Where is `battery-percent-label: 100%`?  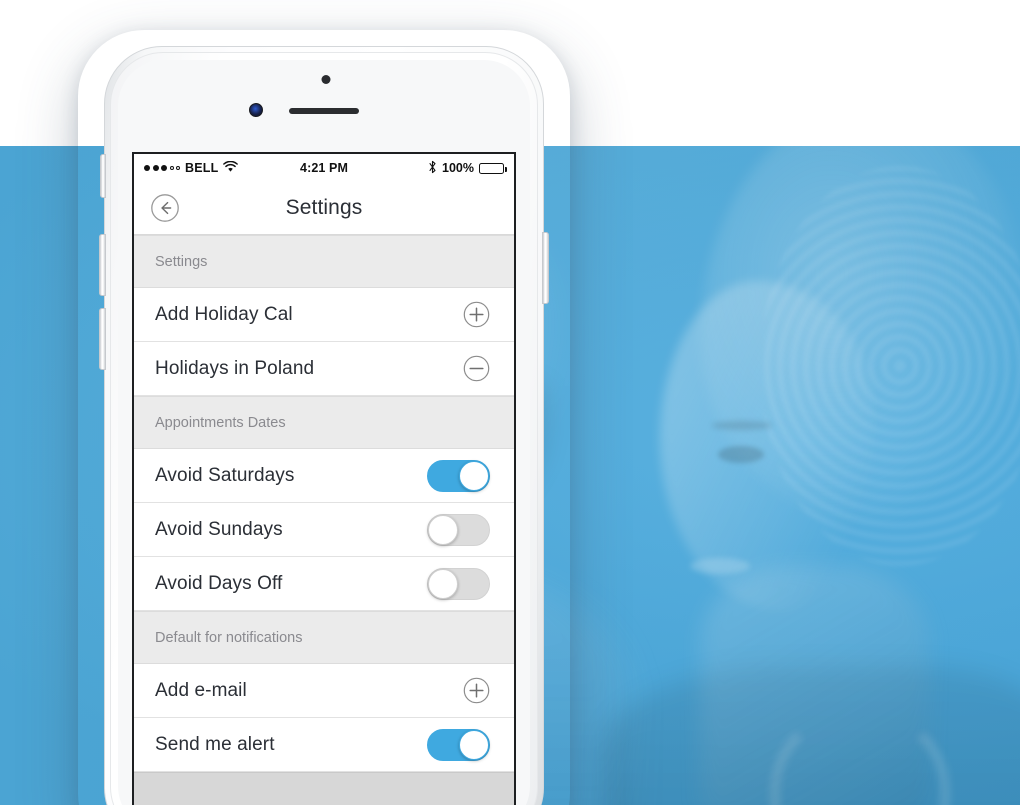 battery-percent-label: 100% is located at coordinates (458, 168).